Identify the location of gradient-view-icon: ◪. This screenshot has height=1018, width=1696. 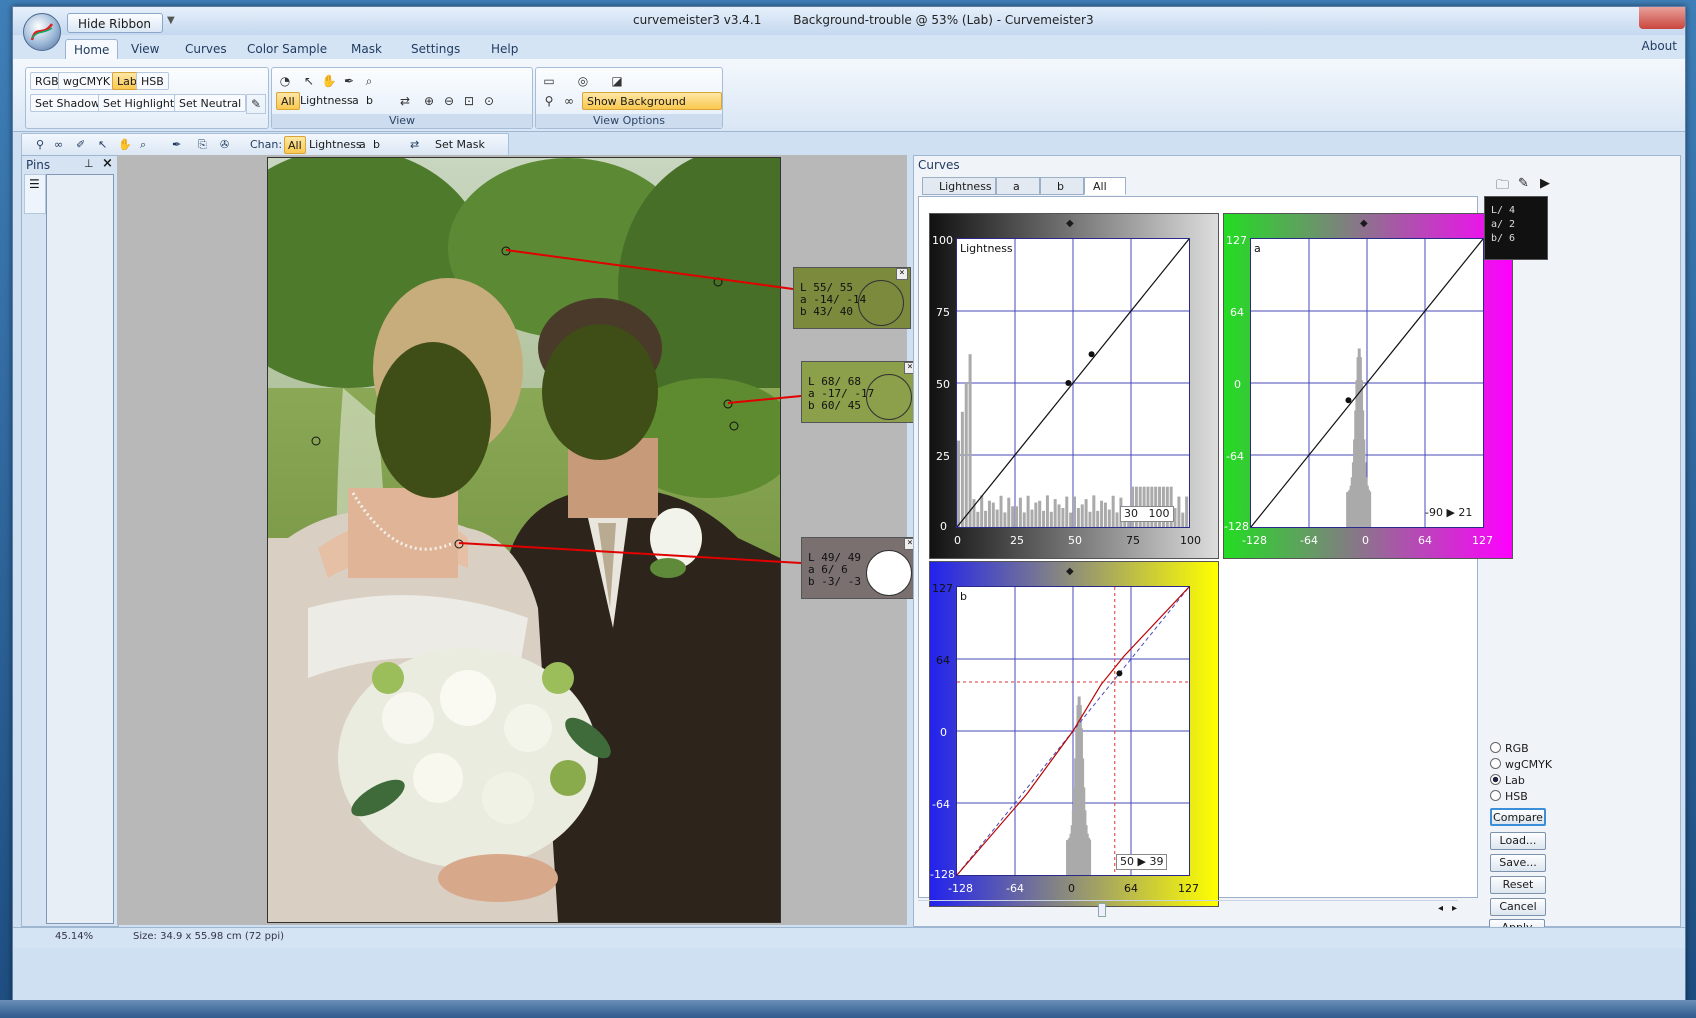
(617, 81).